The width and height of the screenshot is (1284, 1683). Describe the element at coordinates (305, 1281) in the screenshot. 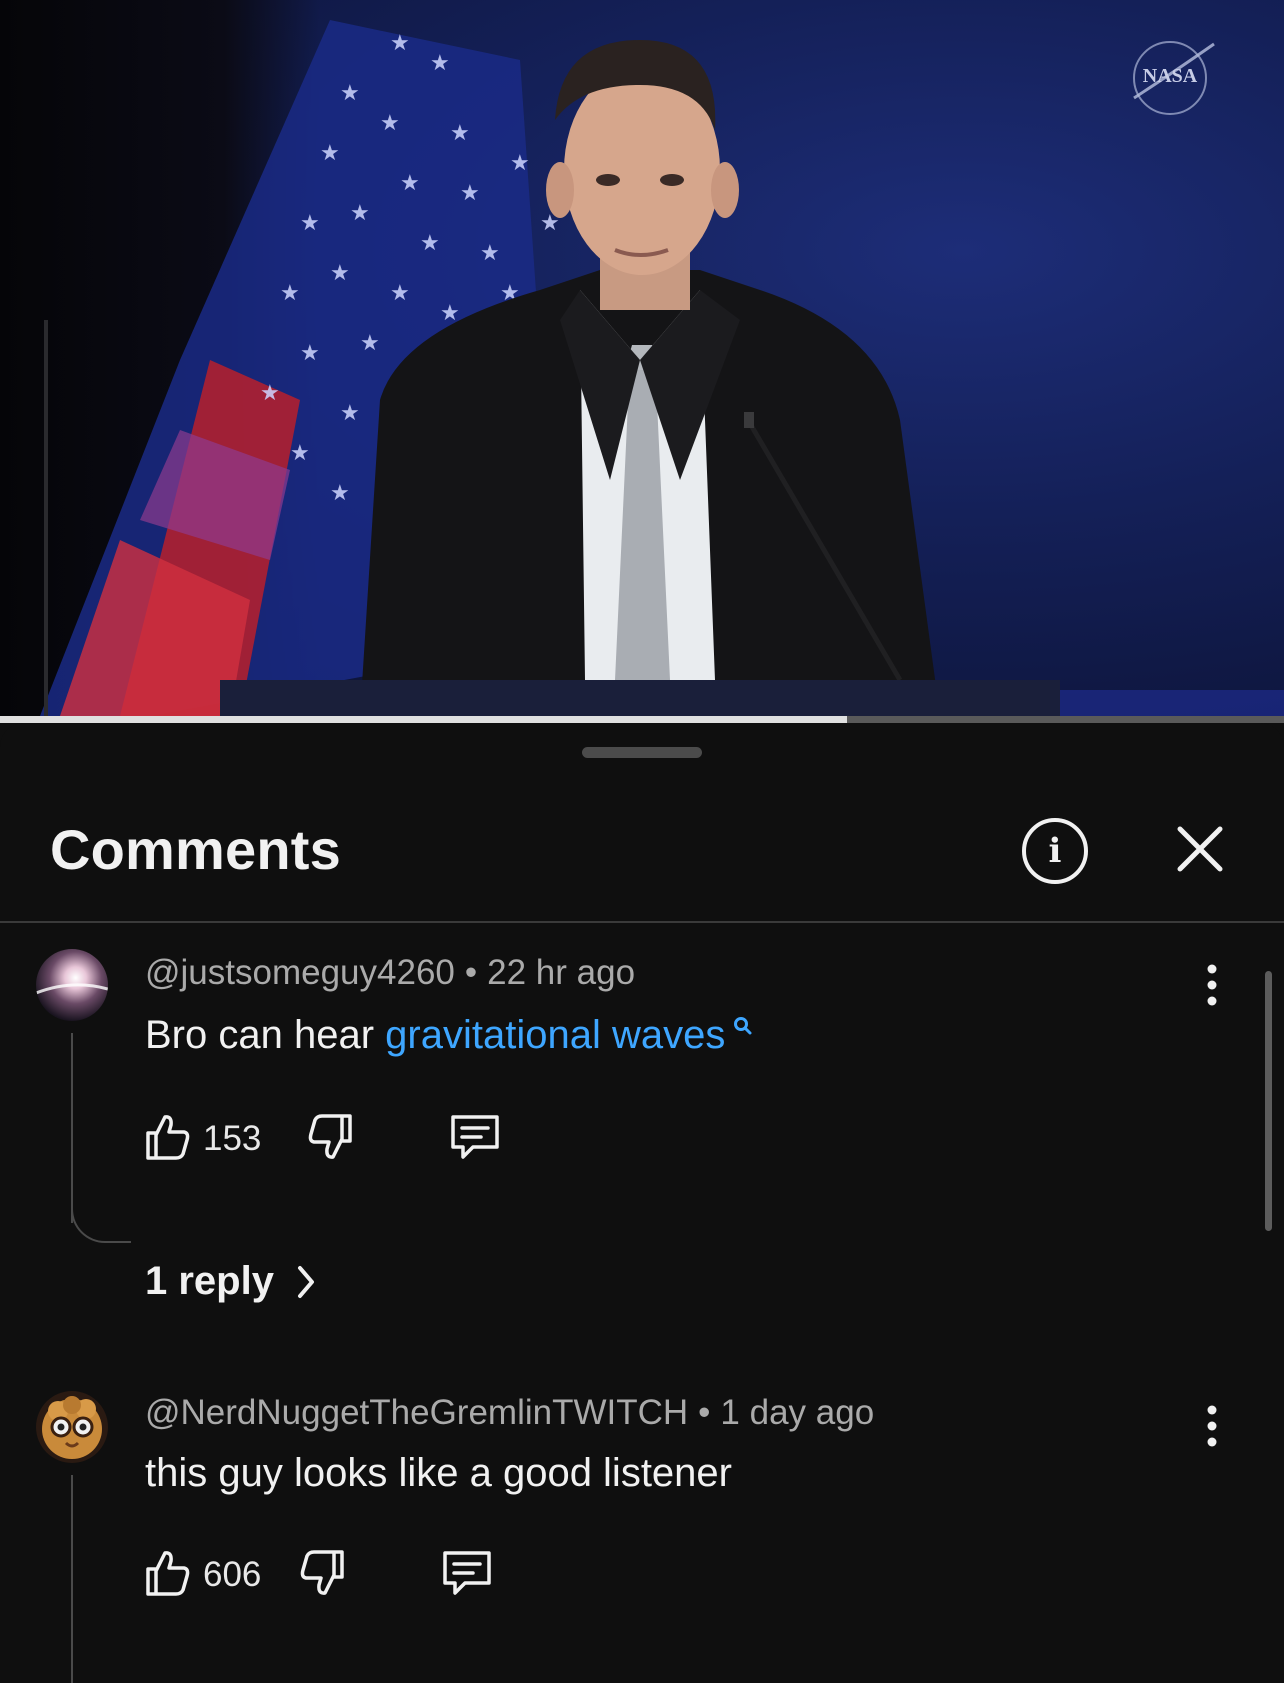

I see `chevron-right-icon` at that location.